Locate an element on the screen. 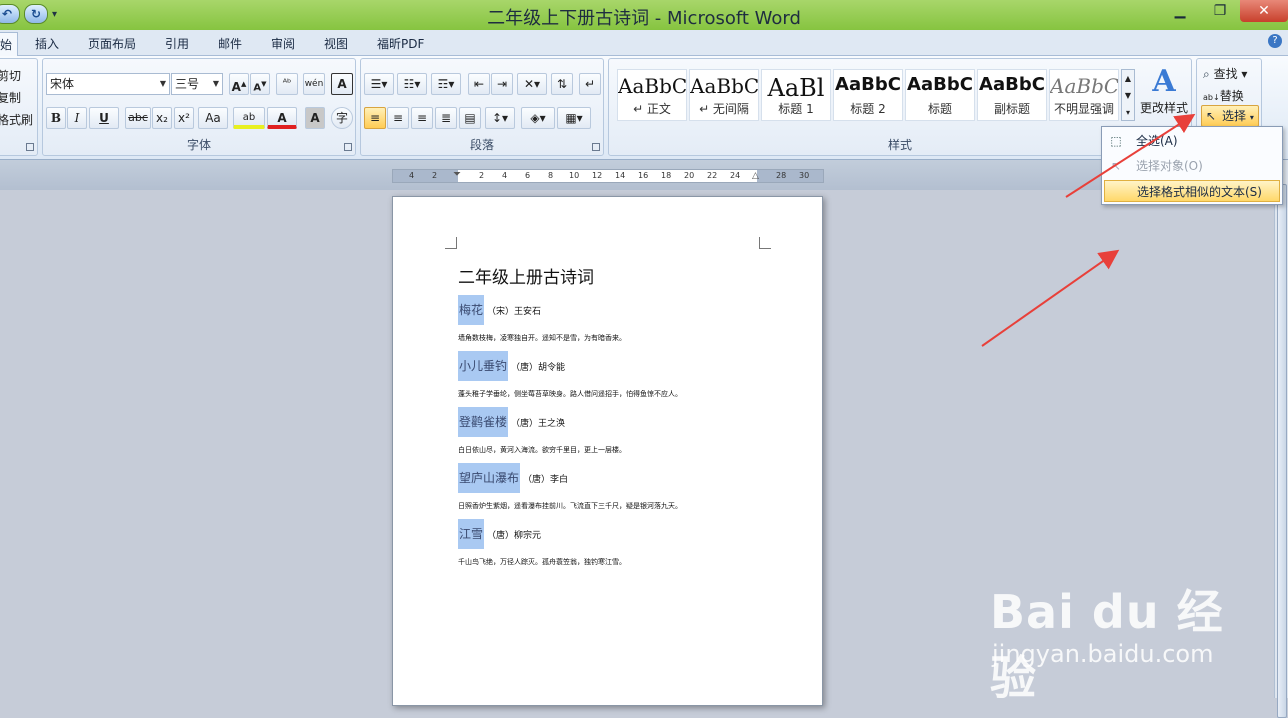  annotation-arrows is located at coordinates (1088, 230).